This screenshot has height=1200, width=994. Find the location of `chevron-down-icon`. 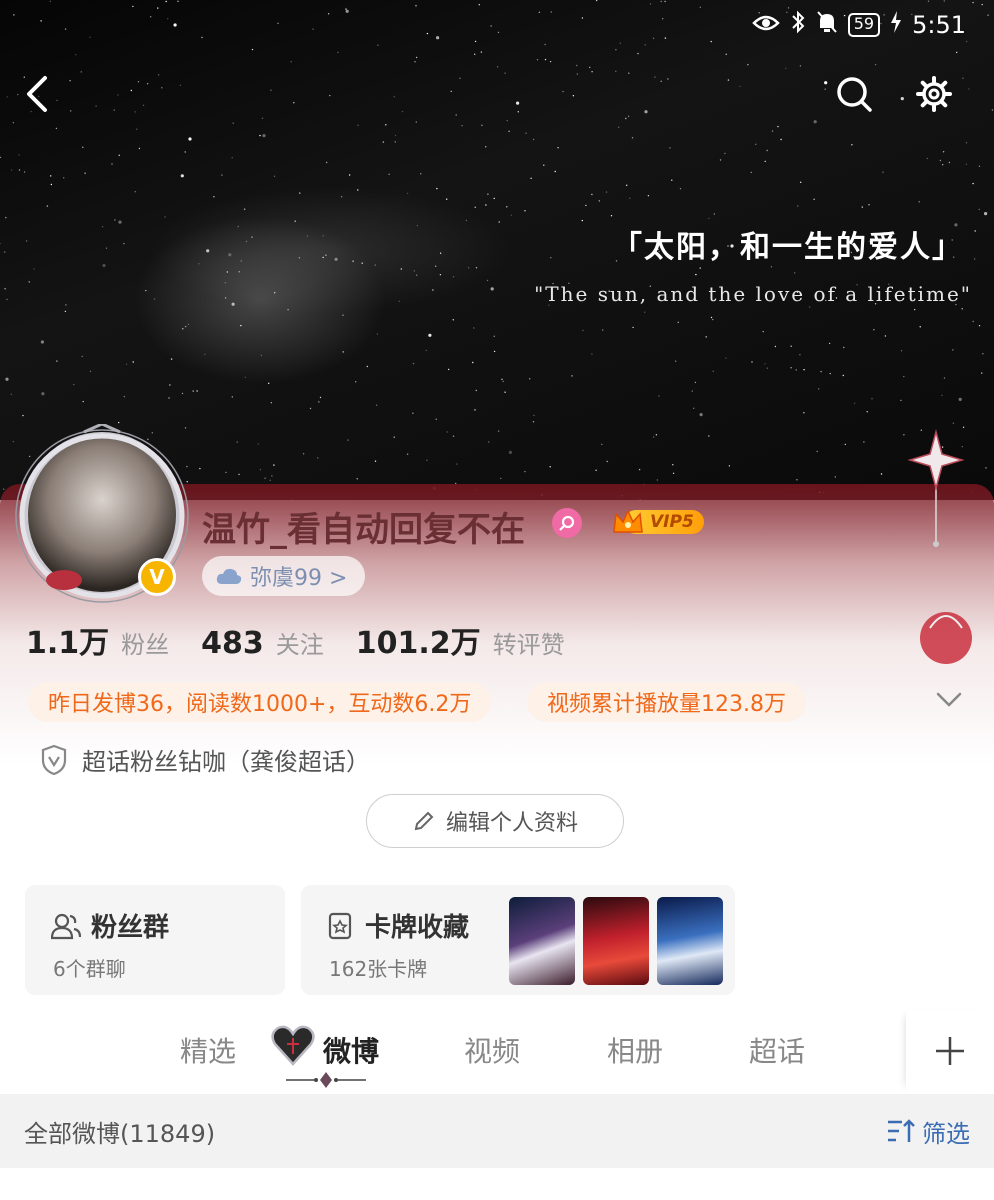

chevron-down-icon is located at coordinates (949, 701).